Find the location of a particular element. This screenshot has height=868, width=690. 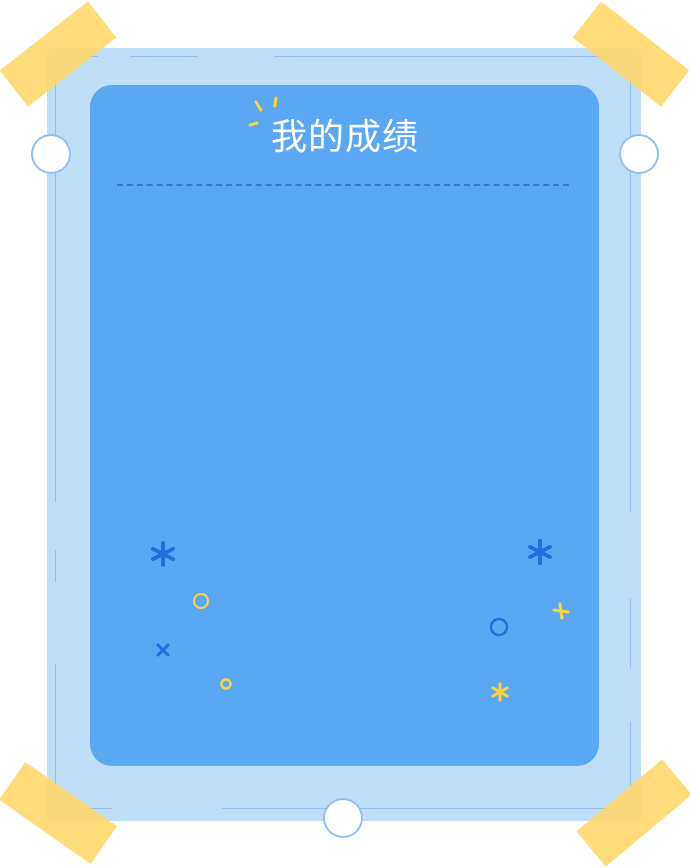

cross-icon is located at coordinates (163, 650).